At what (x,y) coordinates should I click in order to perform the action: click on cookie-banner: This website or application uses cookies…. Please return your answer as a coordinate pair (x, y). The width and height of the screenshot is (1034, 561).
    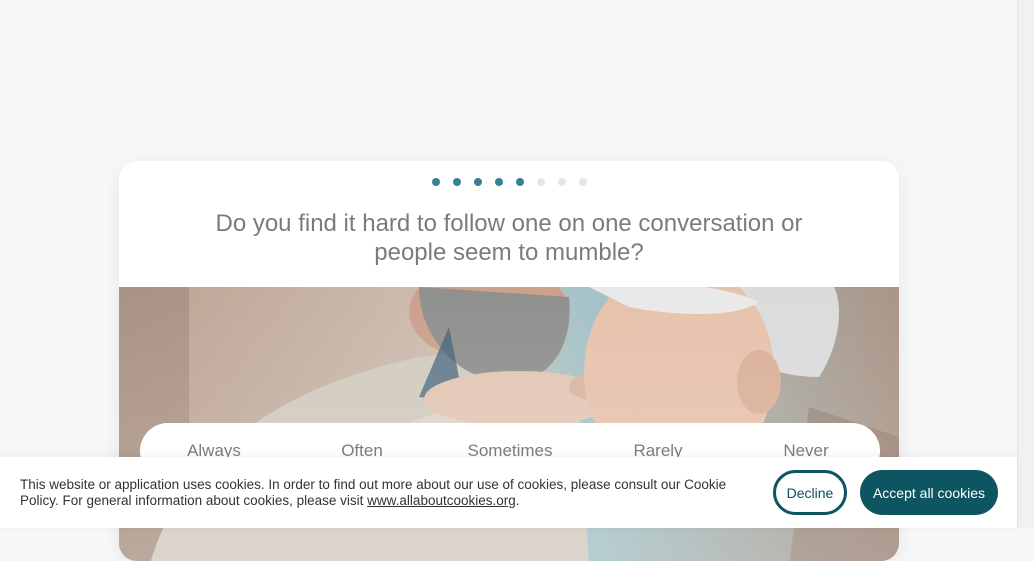
    Looking at the image, I should click on (508, 492).